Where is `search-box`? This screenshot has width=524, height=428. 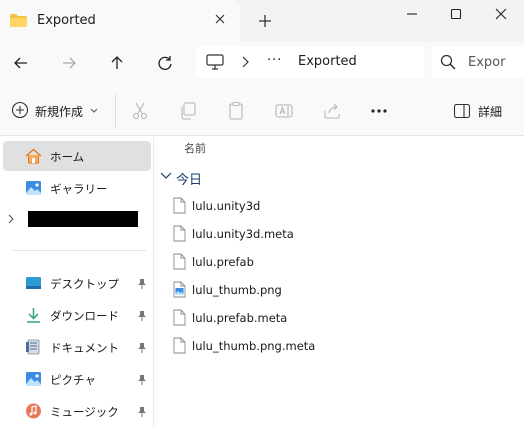 search-box is located at coordinates (478, 62).